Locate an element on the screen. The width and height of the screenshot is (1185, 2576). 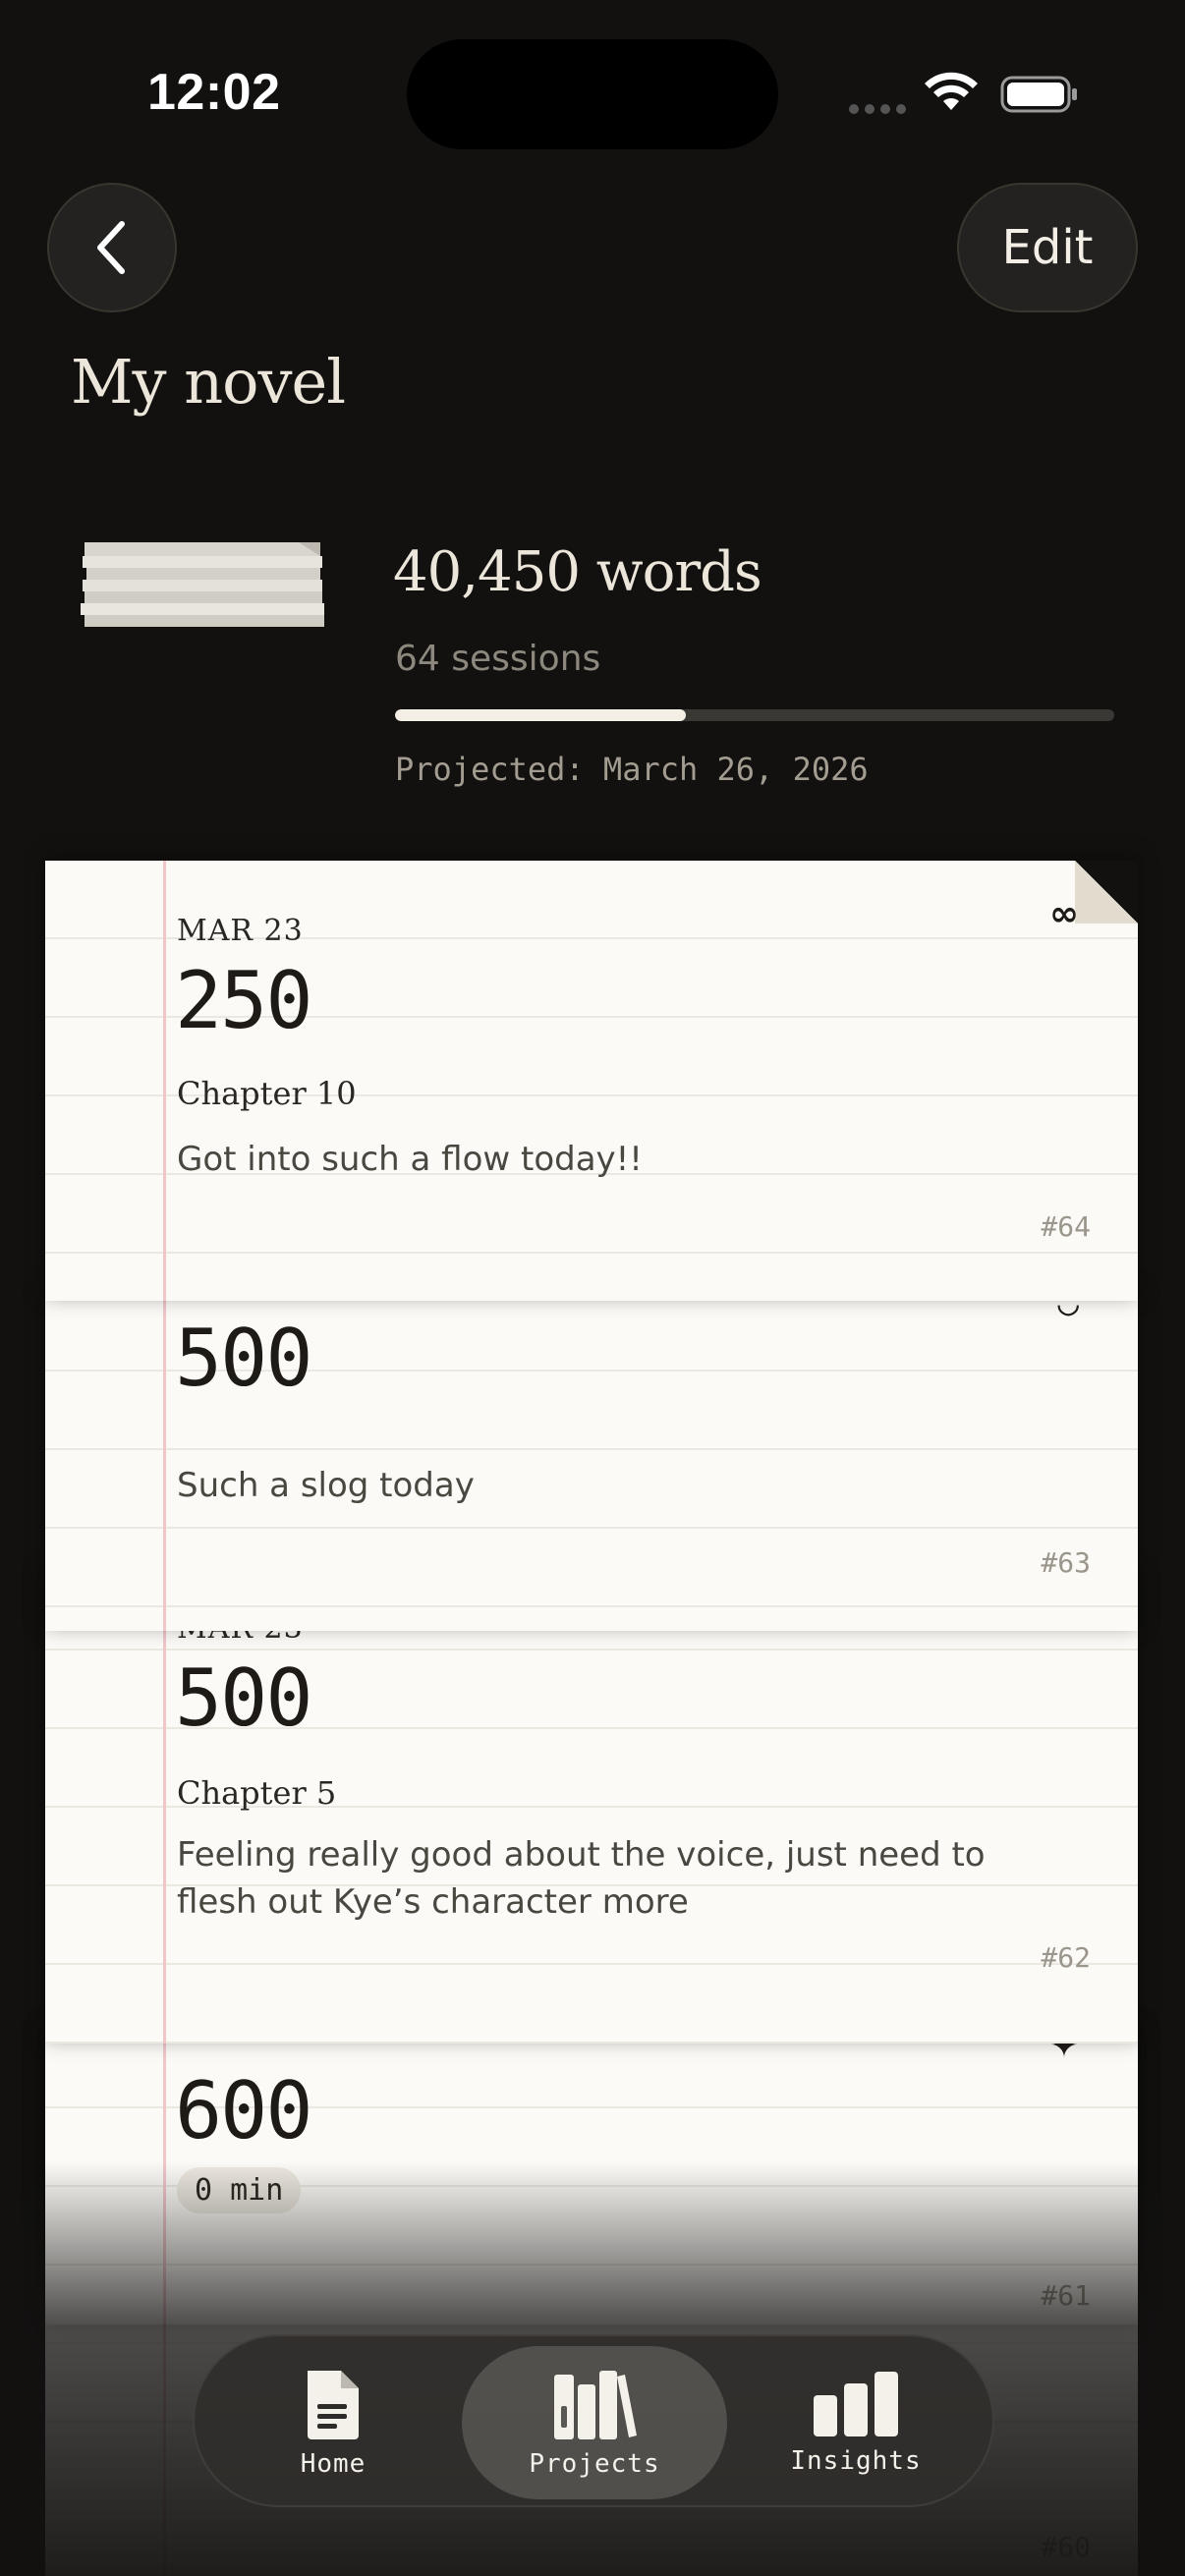
sessions-count: 64 sessions is located at coordinates (498, 659).